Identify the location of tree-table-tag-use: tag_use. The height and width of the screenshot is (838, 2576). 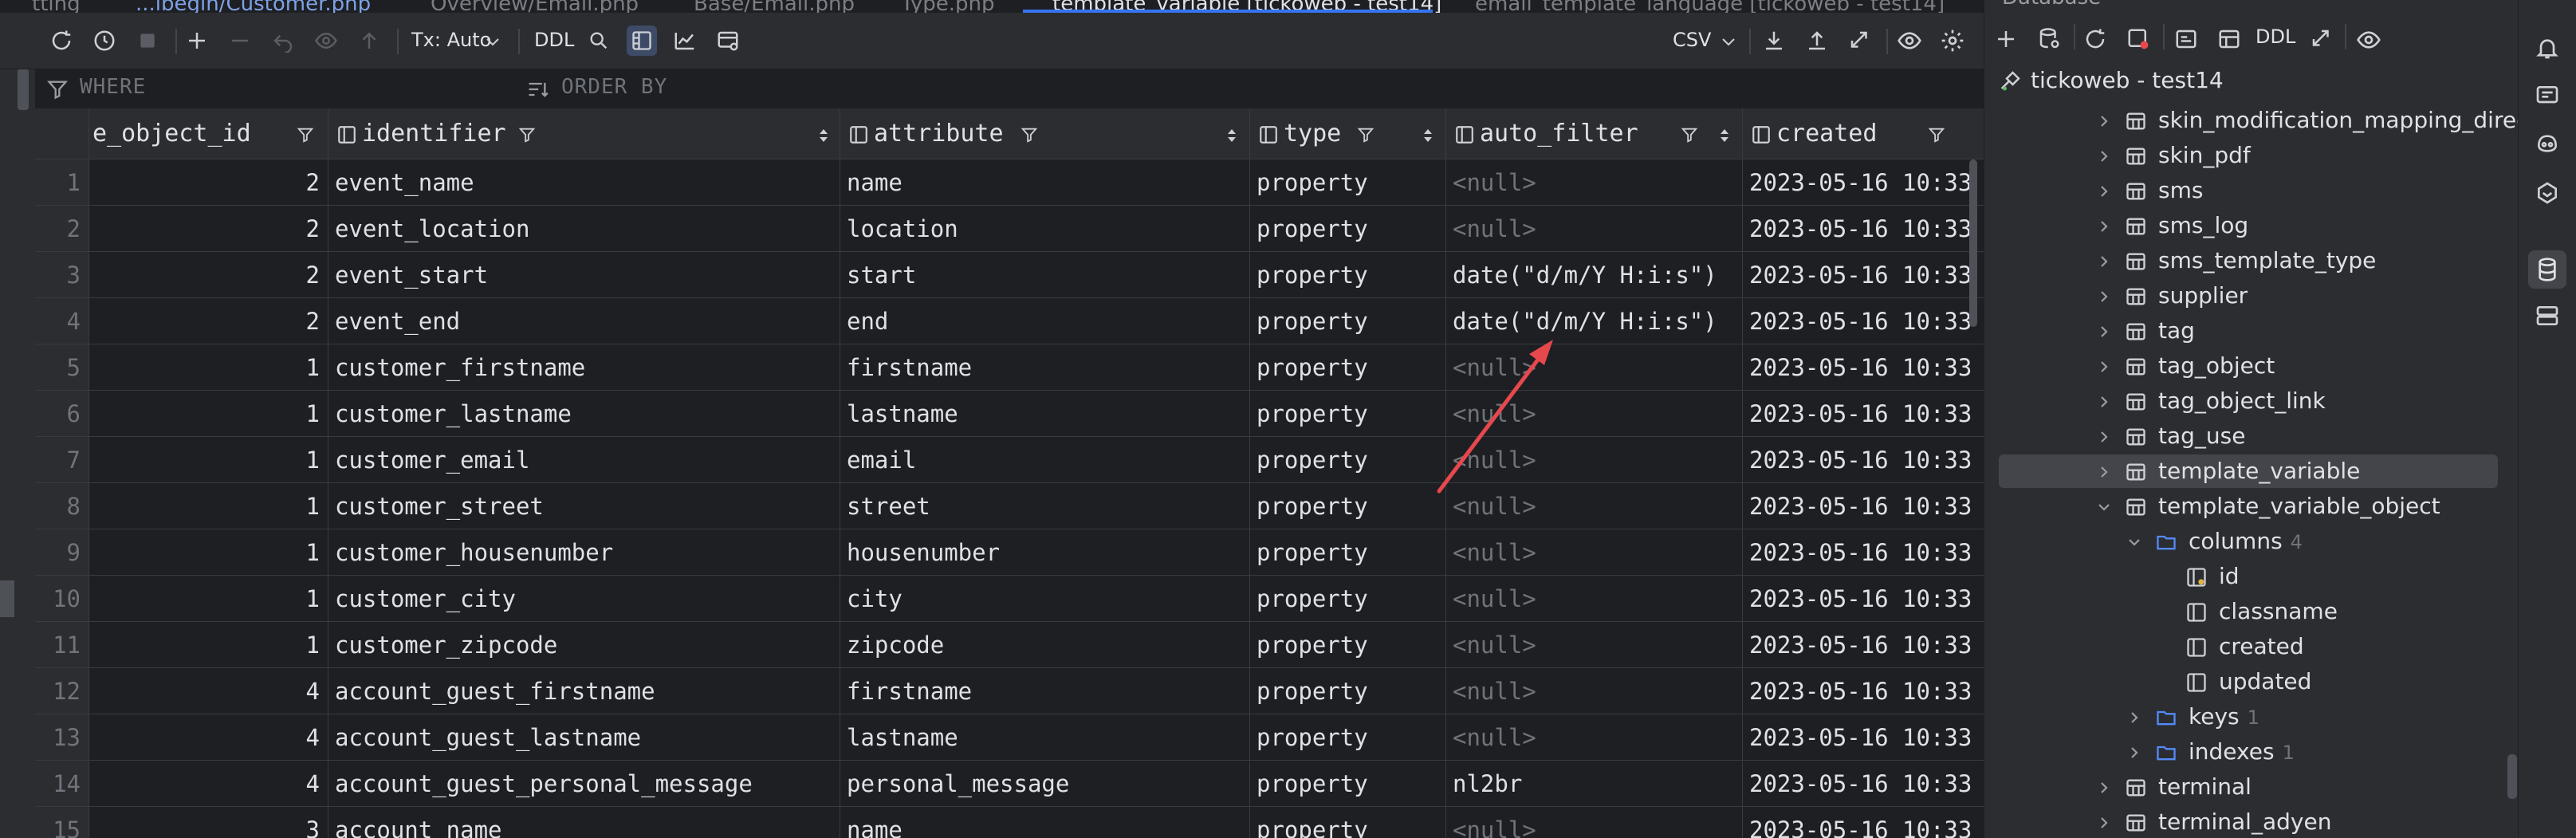
(2251, 436).